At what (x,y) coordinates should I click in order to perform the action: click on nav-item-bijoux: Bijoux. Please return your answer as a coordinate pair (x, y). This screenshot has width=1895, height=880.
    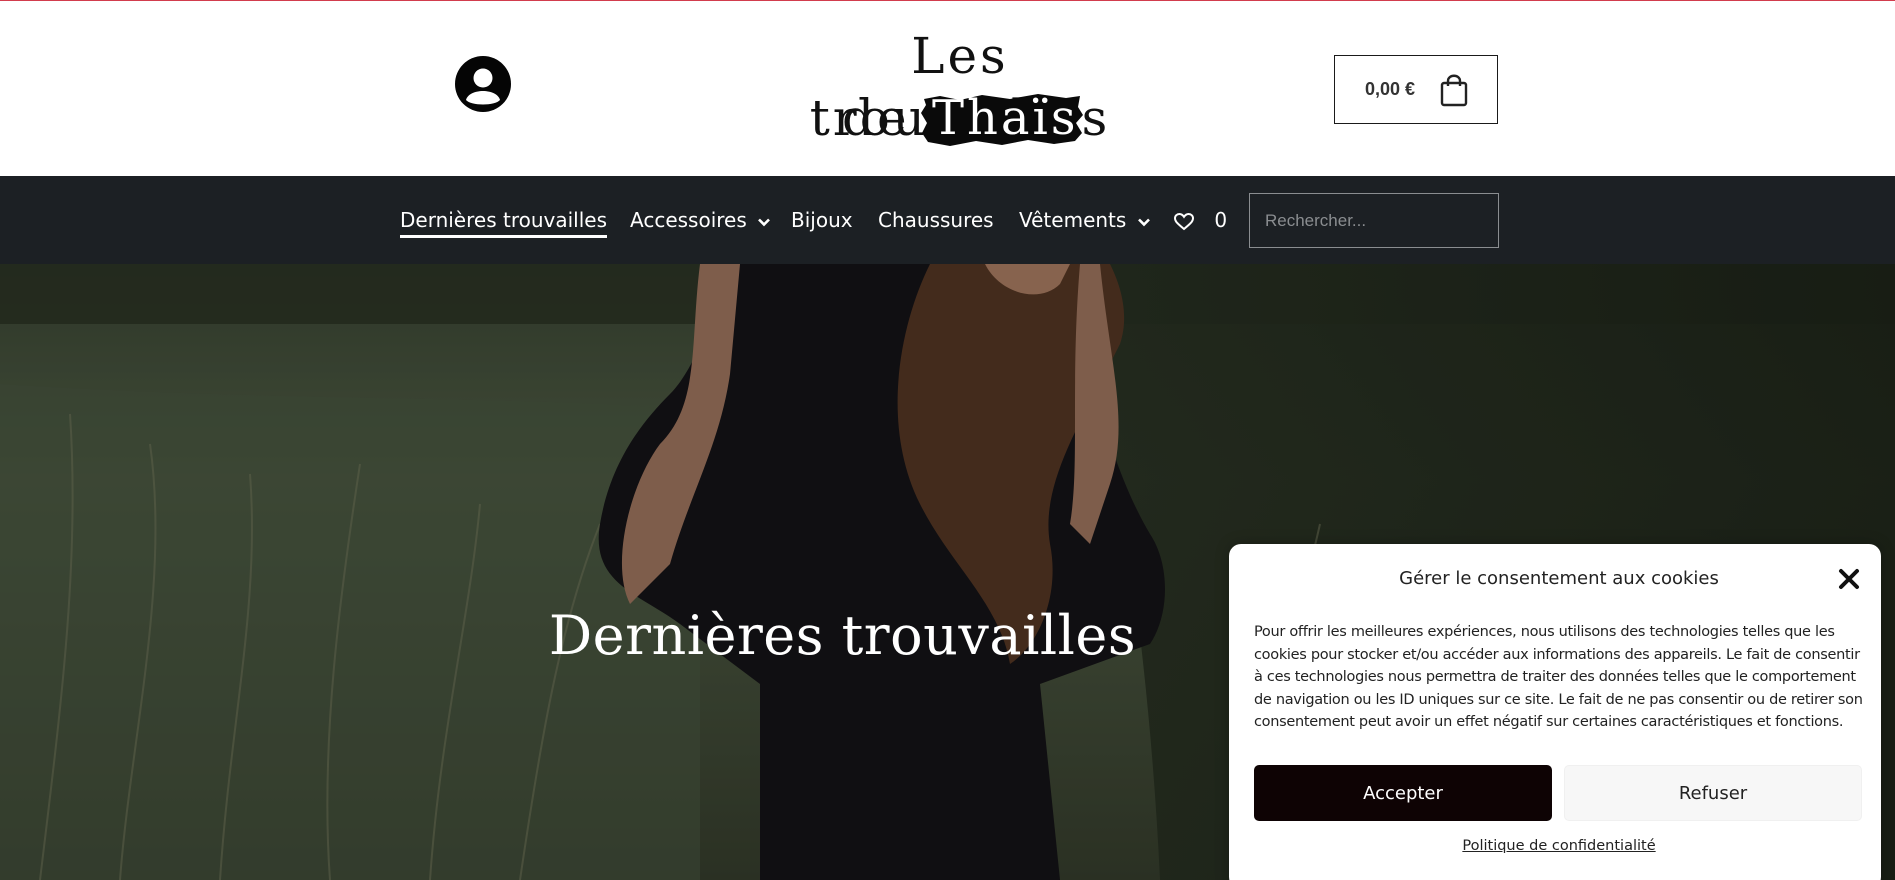
    Looking at the image, I should click on (822, 220).